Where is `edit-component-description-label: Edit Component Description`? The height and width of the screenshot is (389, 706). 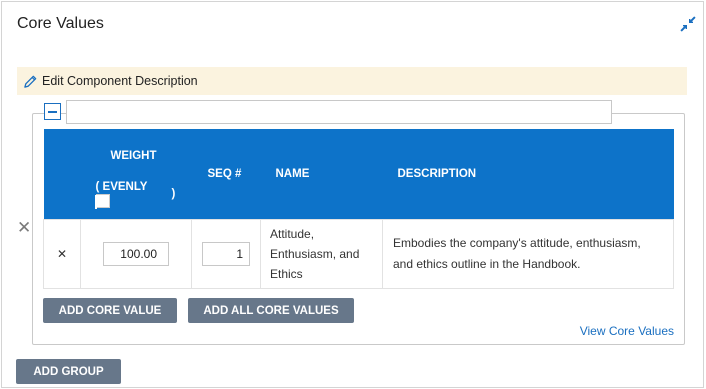
edit-component-description-label: Edit Component Description is located at coordinates (120, 81).